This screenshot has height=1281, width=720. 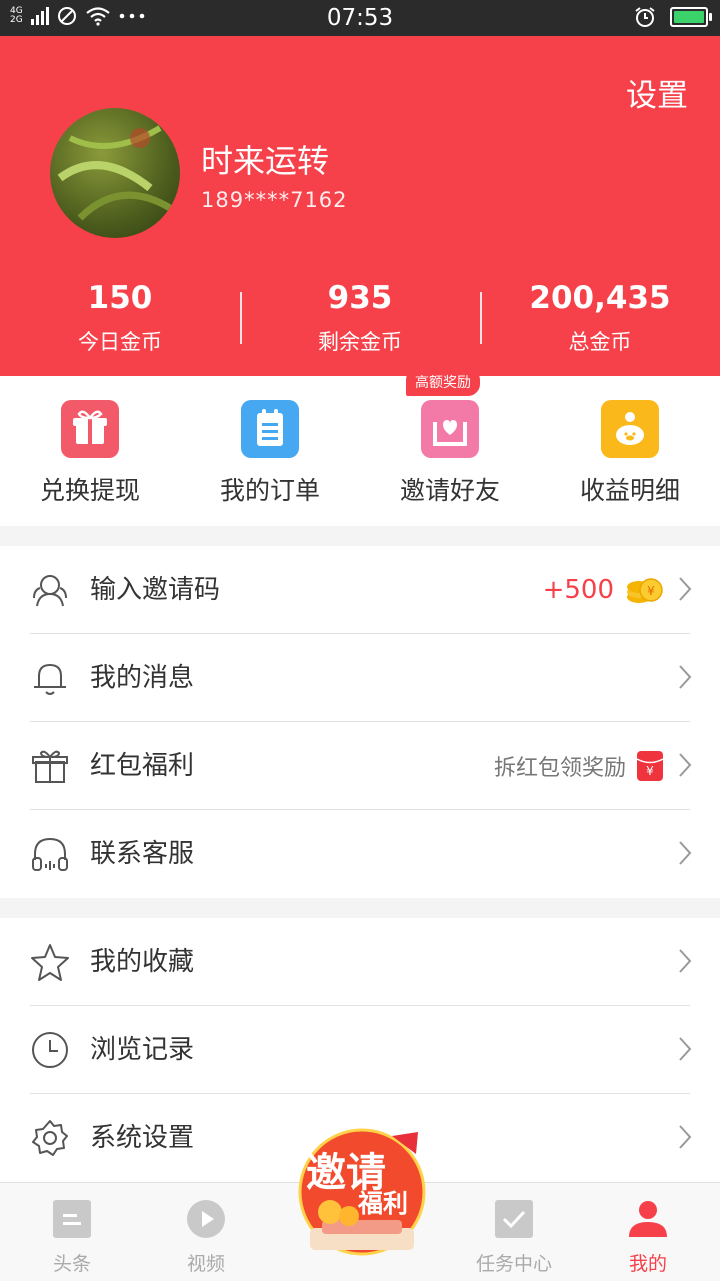 I want to click on coin-stats: 150 今日金币 935 剩余金币 200,435 总金币, so click(x=360, y=318).